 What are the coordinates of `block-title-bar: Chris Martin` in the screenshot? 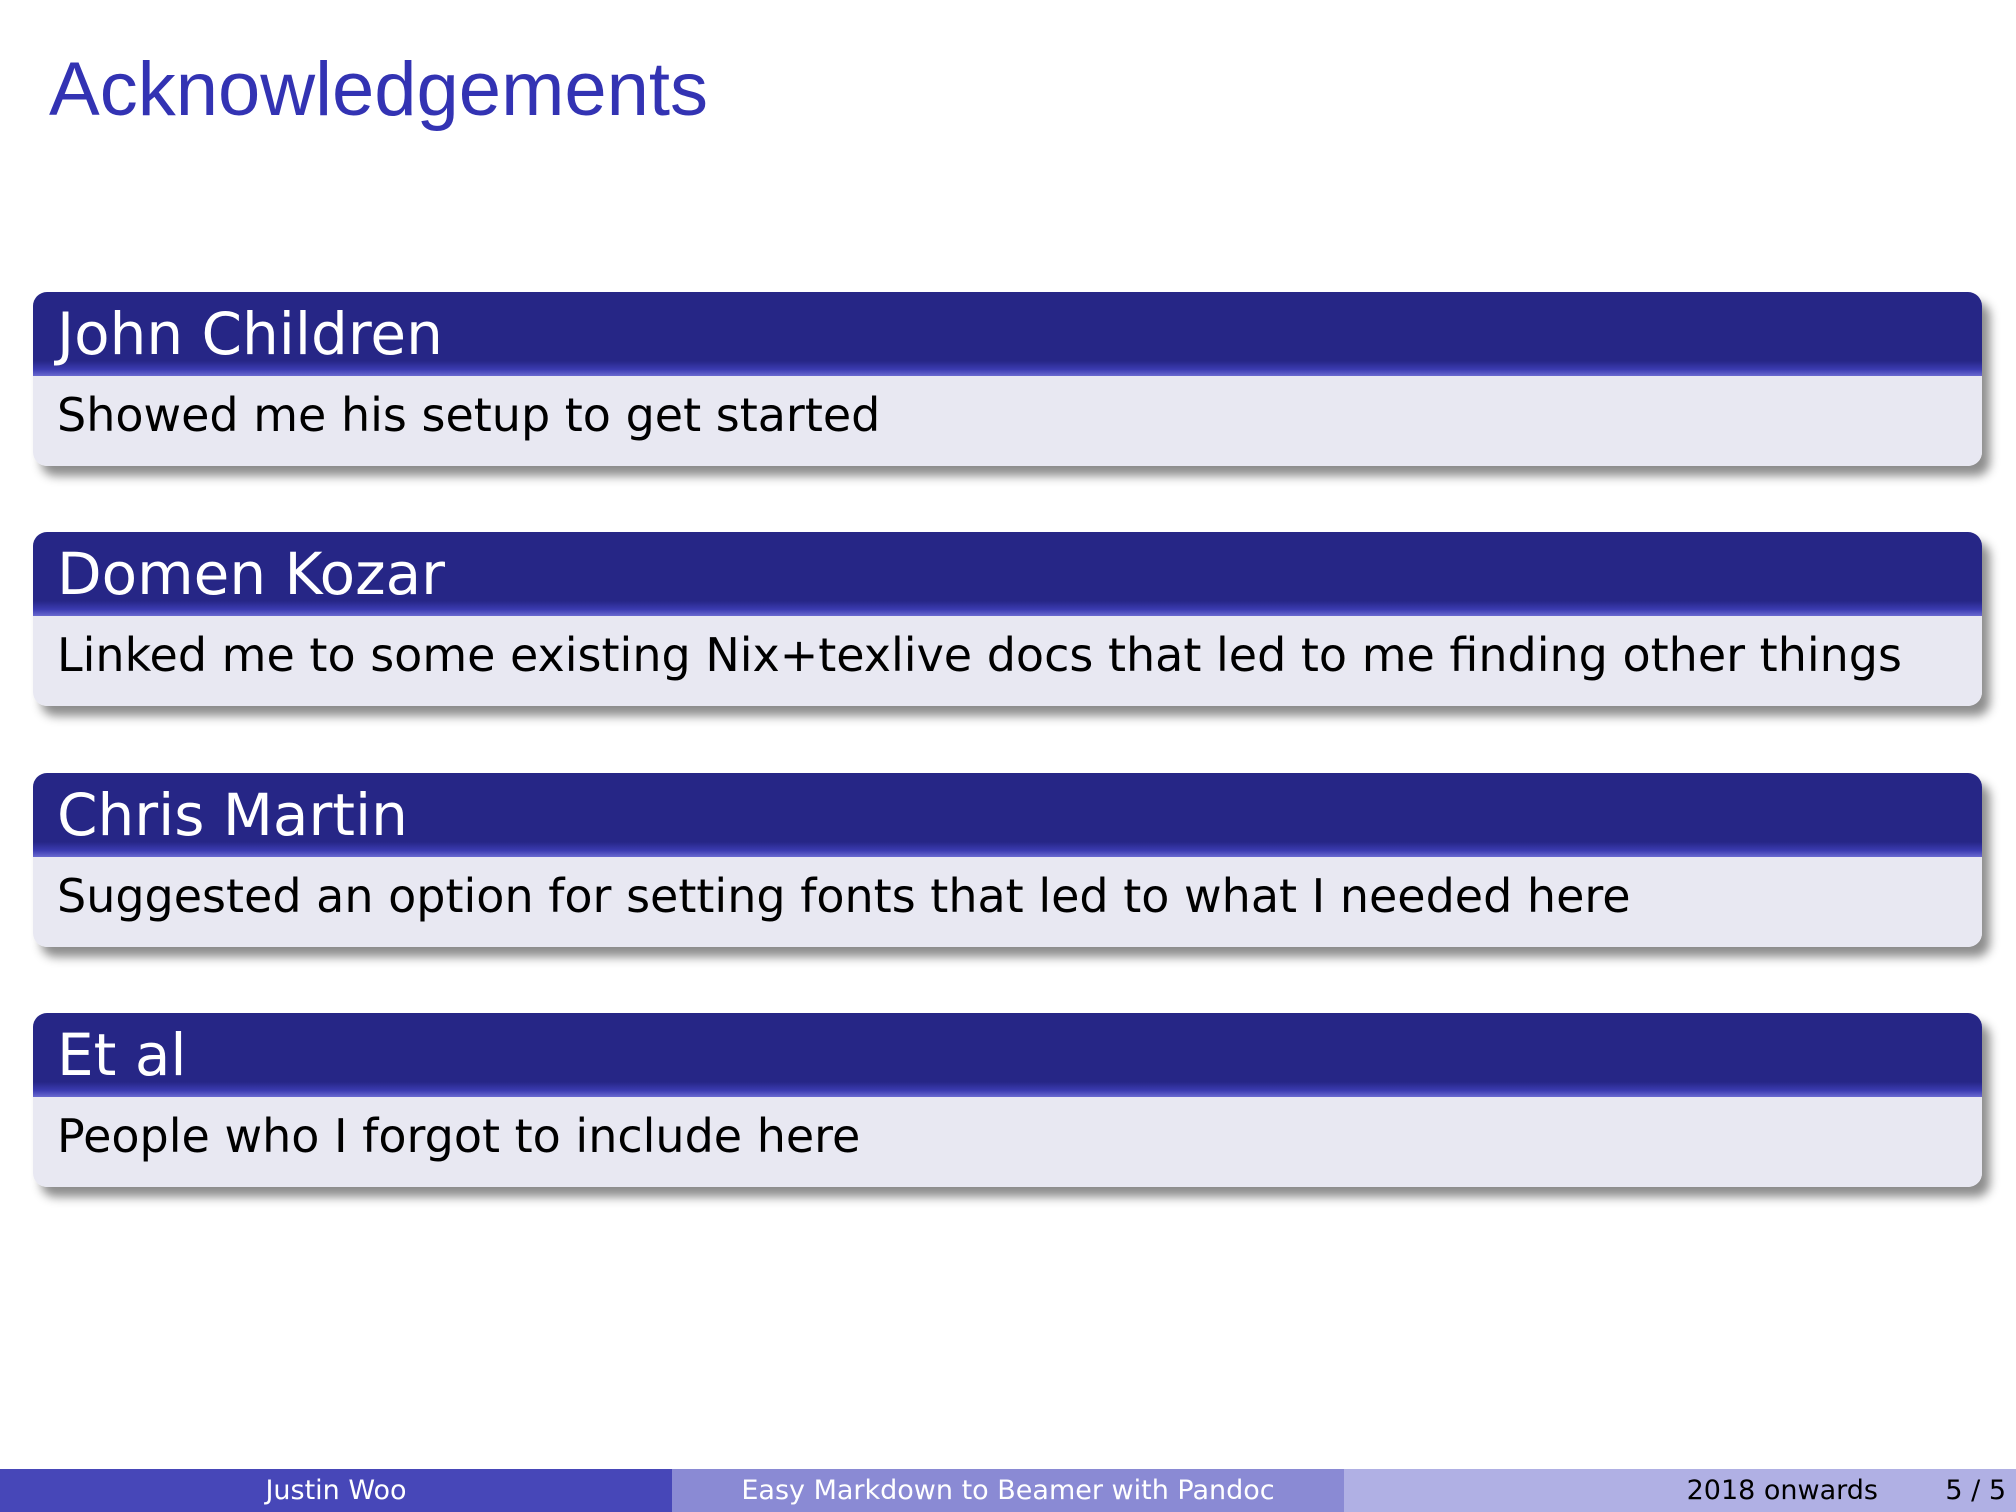 It's located at (1007, 815).